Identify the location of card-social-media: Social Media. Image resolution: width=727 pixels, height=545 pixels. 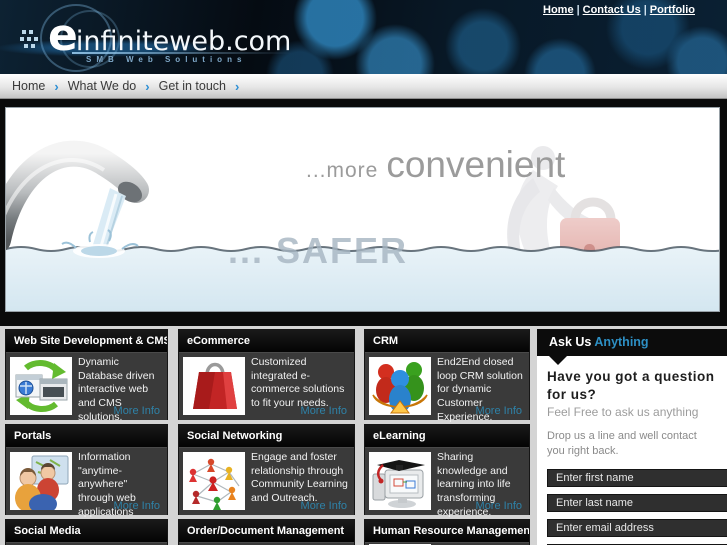
(86, 532).